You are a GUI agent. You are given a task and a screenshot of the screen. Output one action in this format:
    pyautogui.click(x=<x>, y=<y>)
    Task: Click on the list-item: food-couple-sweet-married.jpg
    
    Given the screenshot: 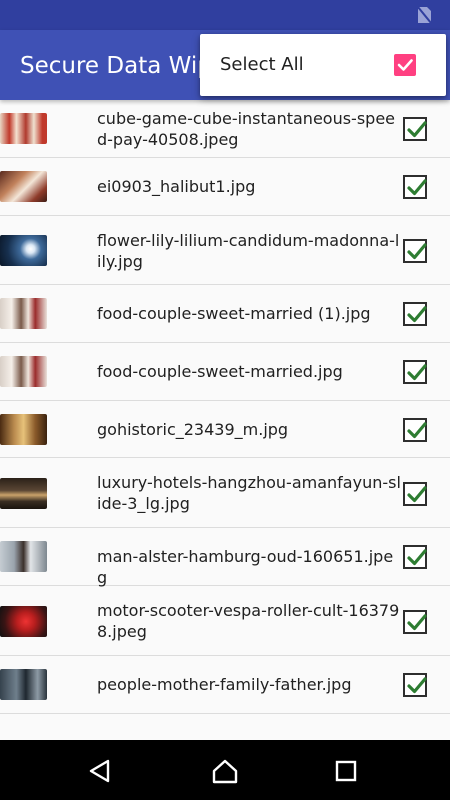 What is the action you would take?
    pyautogui.click(x=225, y=372)
    